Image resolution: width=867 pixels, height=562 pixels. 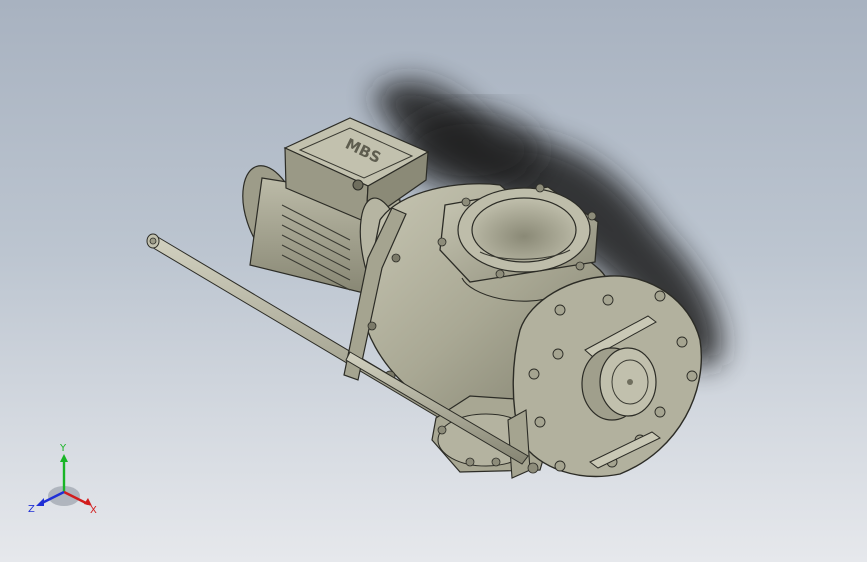 I want to click on end-cover, so click(x=607, y=376).